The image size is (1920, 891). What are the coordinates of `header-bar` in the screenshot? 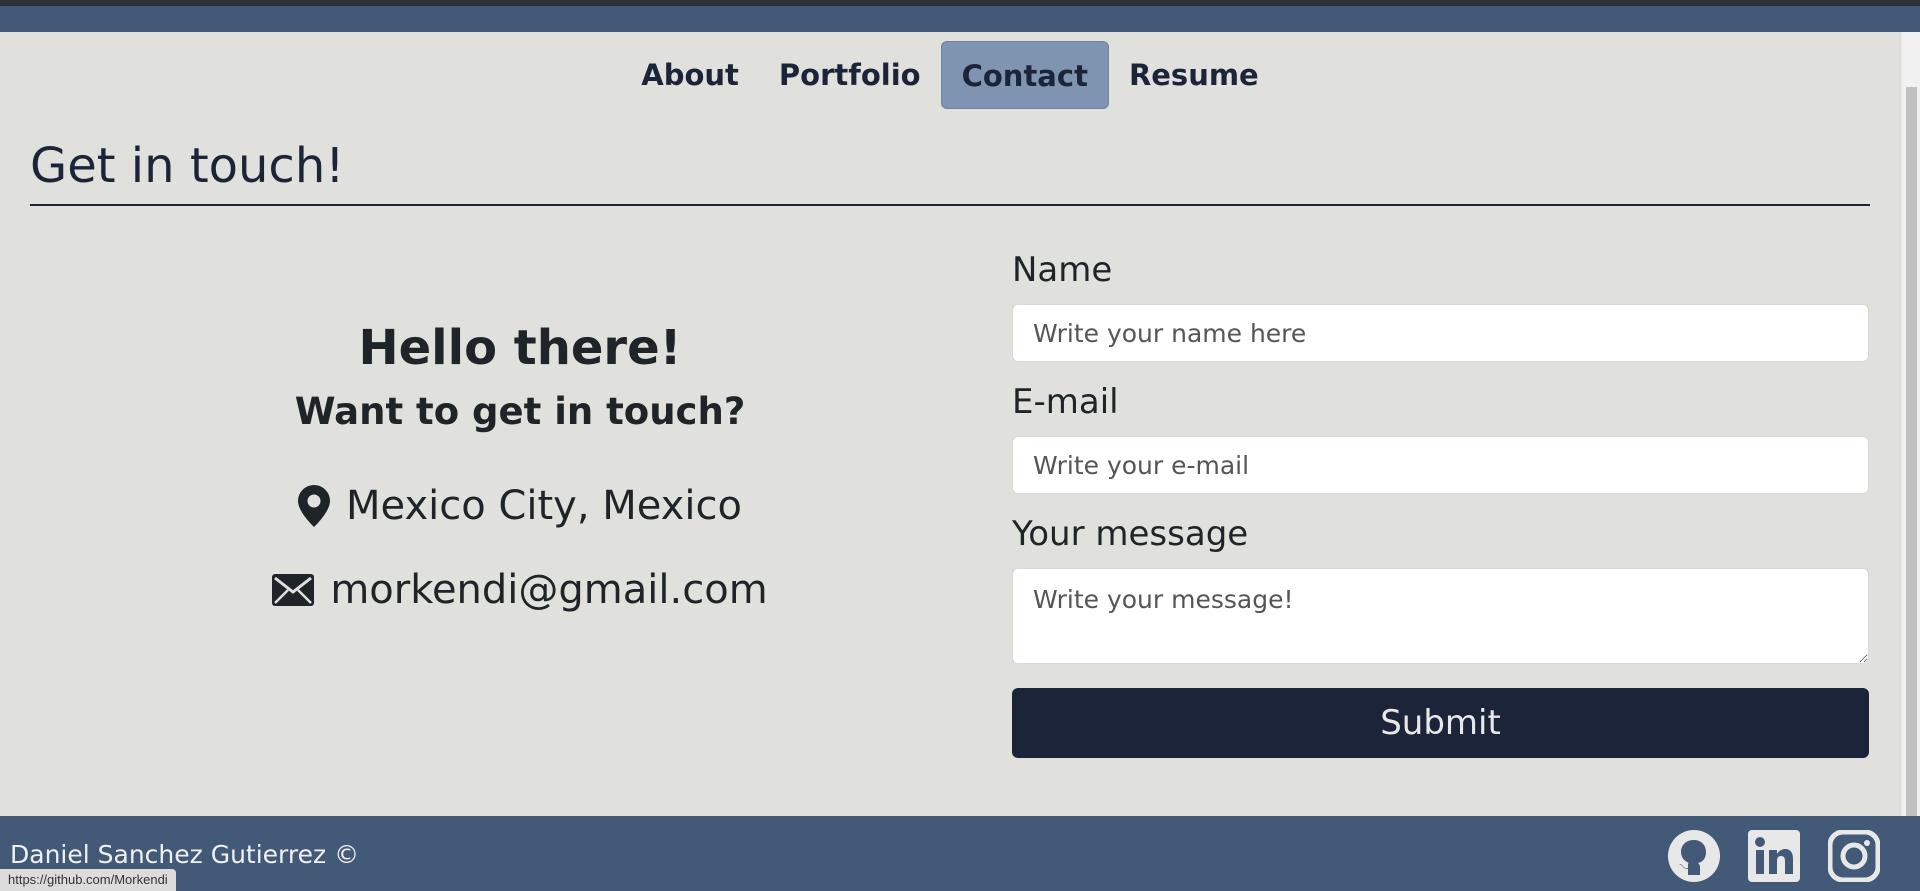 It's located at (960, 19).